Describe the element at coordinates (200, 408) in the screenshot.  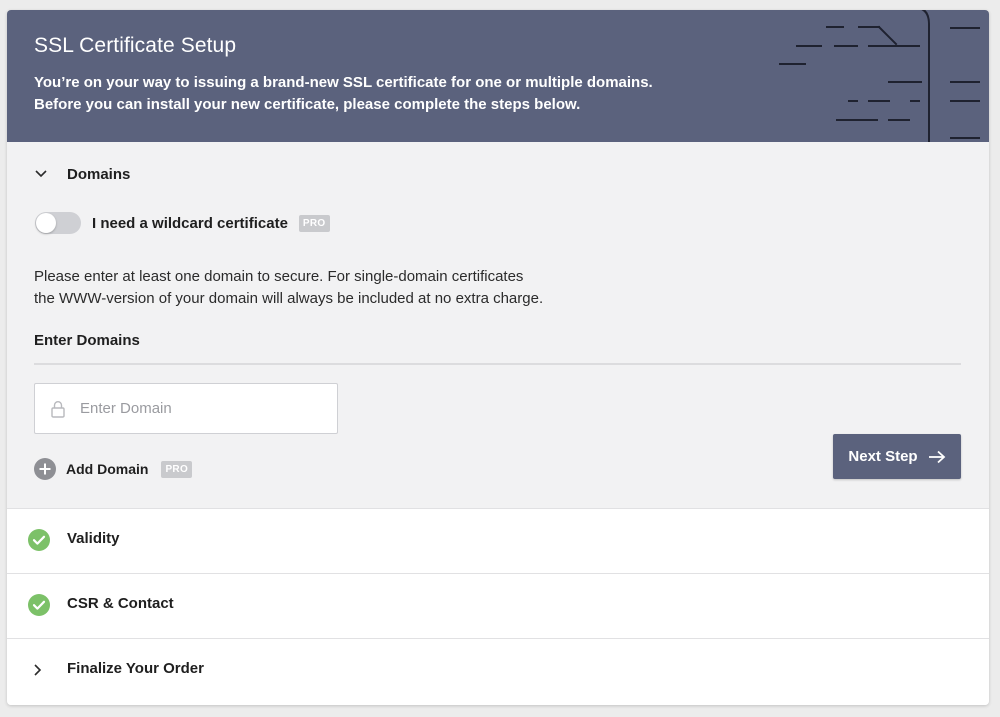
I see `domain-input` at that location.